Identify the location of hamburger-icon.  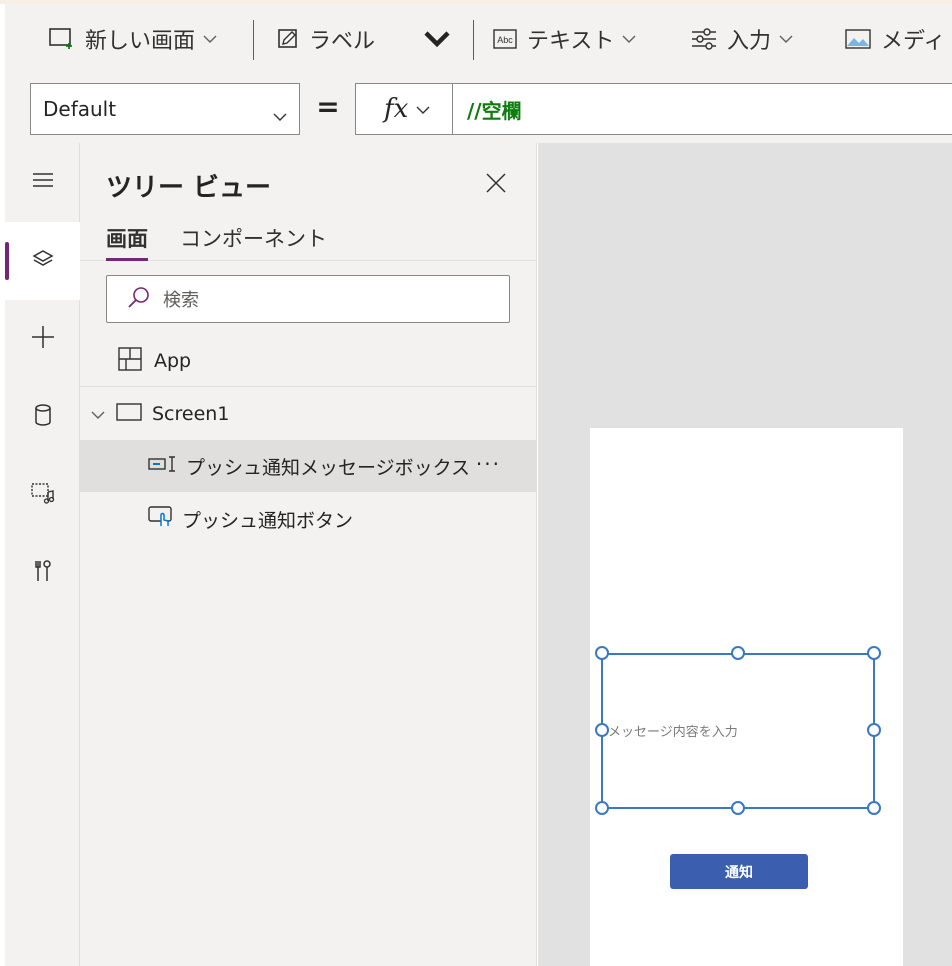
(43, 182).